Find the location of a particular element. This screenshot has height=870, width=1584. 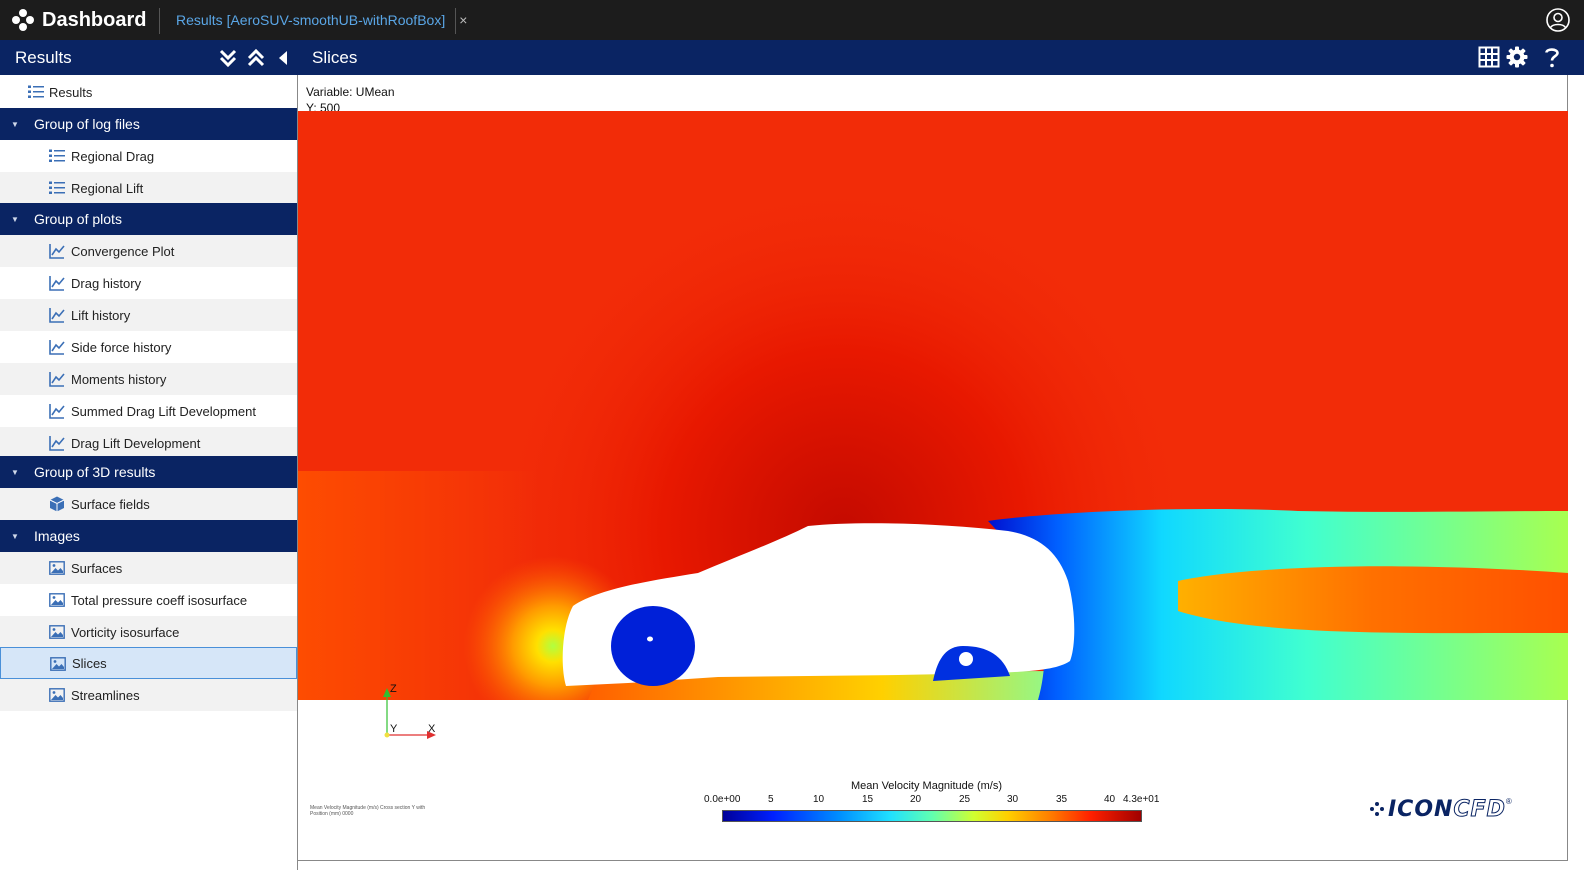

user-account-icon is located at coordinates (1558, 20).